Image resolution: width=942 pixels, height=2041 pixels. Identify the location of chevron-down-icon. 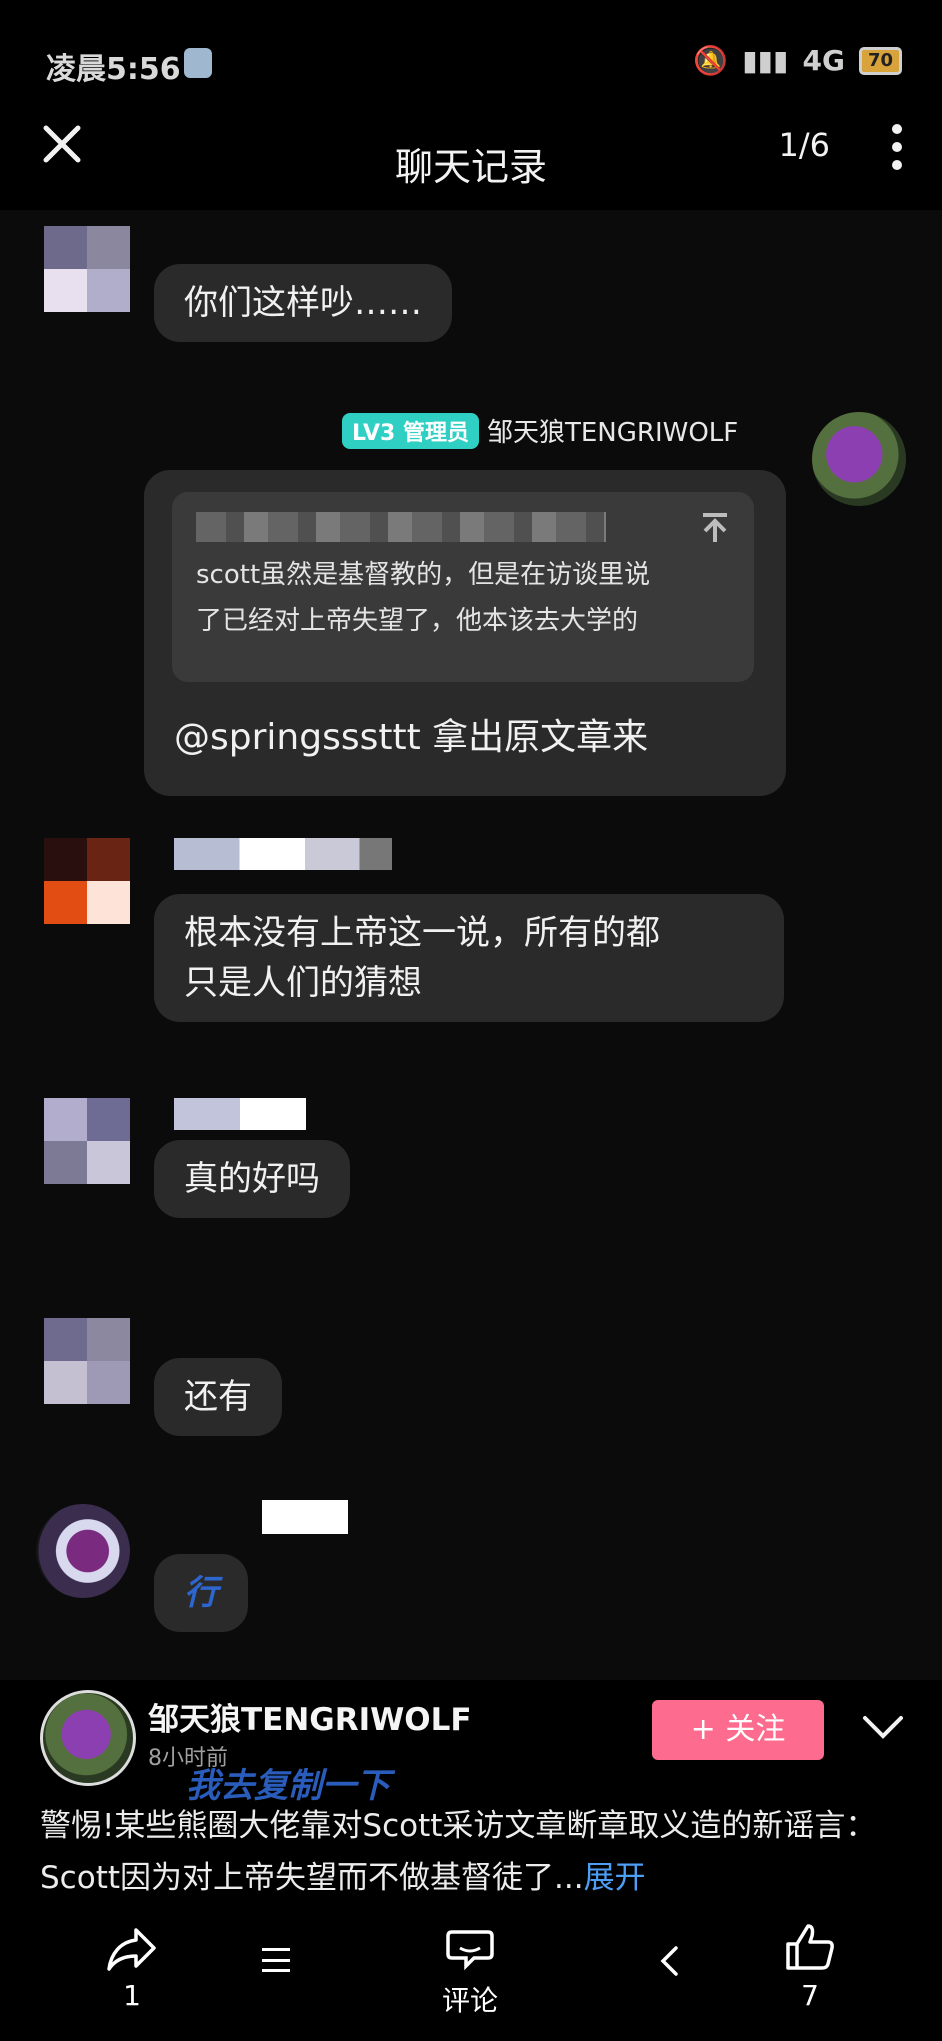
(883, 1727).